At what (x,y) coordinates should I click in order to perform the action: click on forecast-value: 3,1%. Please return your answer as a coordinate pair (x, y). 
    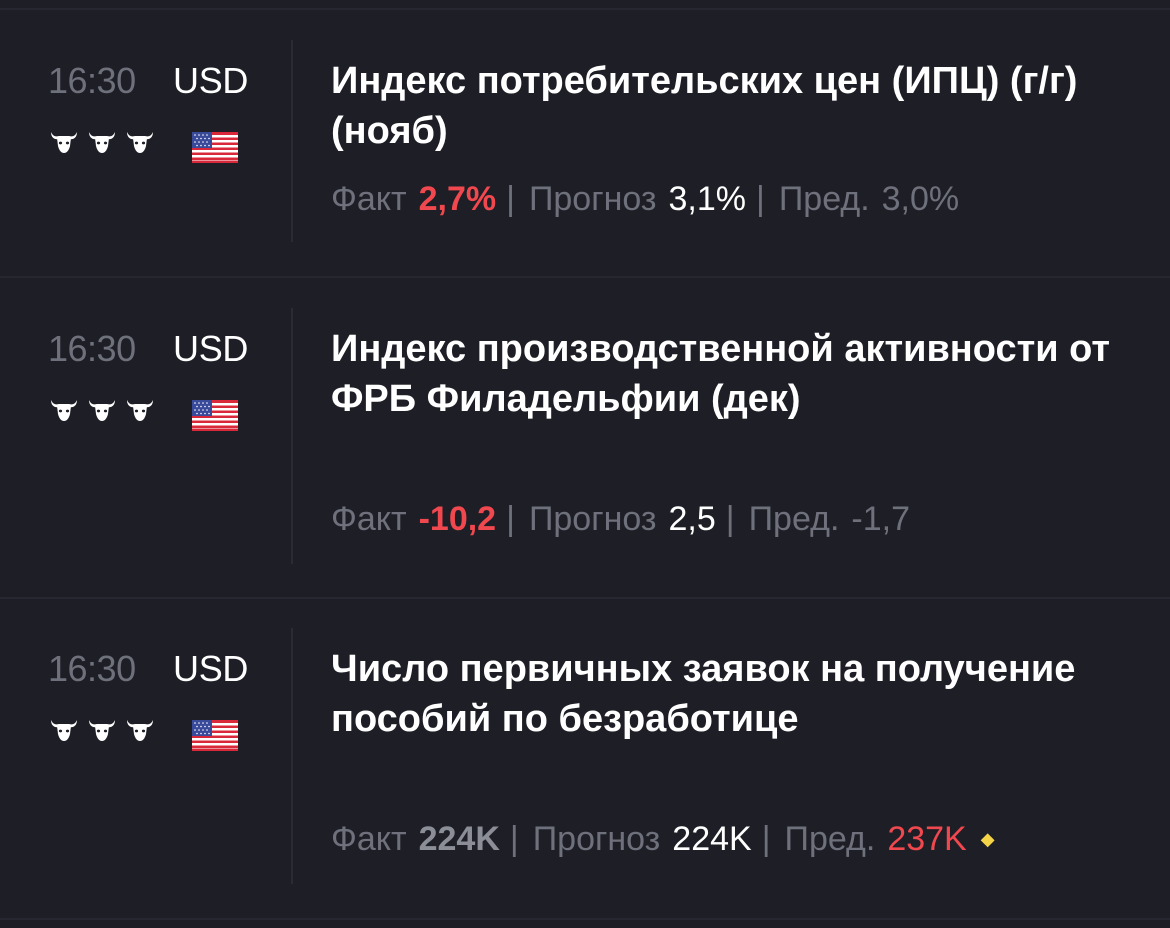
    Looking at the image, I should click on (707, 199).